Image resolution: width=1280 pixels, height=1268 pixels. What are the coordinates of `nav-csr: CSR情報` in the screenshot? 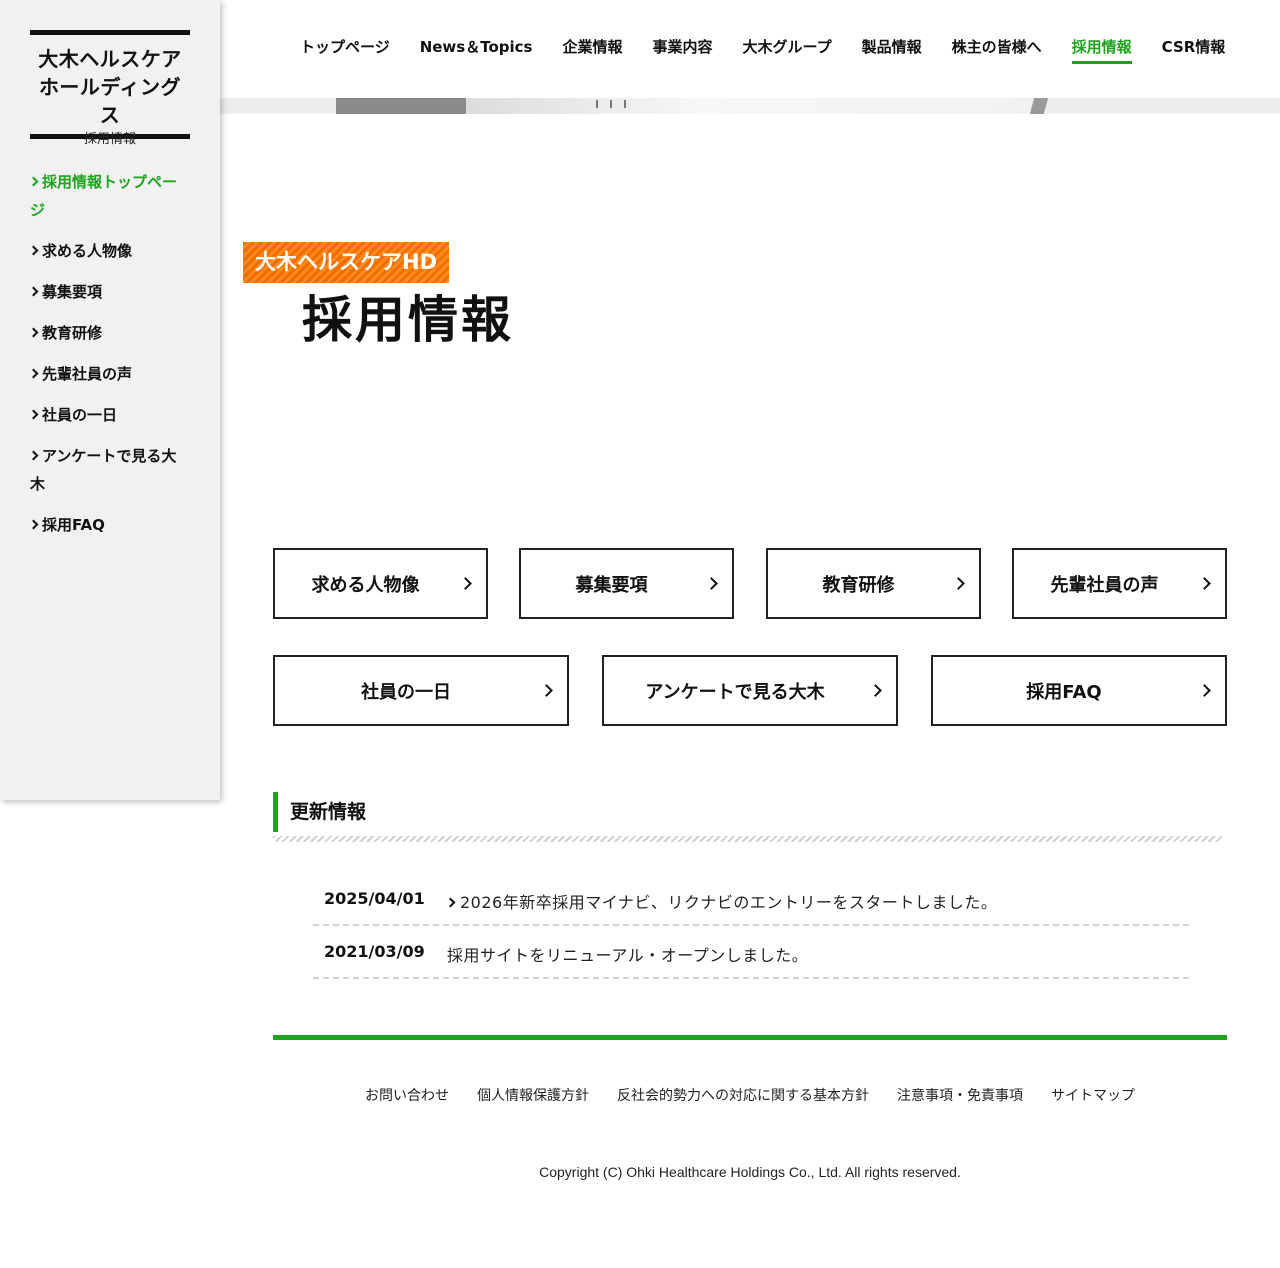 It's located at (1194, 50).